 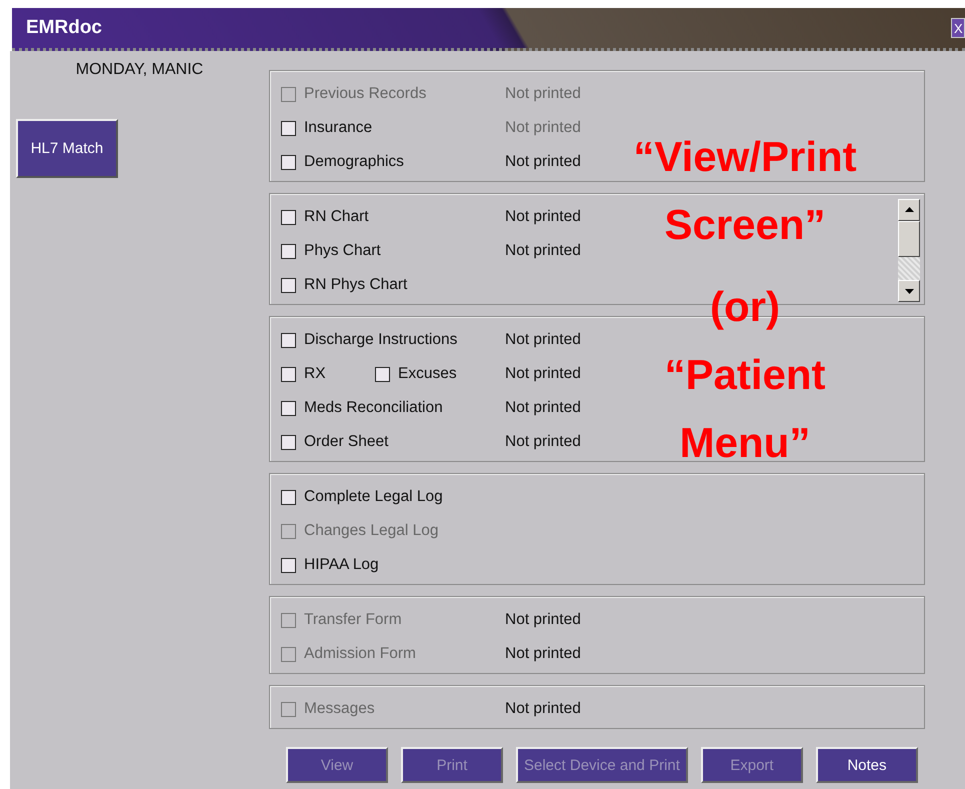 I want to click on down-arrow-icon, so click(x=909, y=291).